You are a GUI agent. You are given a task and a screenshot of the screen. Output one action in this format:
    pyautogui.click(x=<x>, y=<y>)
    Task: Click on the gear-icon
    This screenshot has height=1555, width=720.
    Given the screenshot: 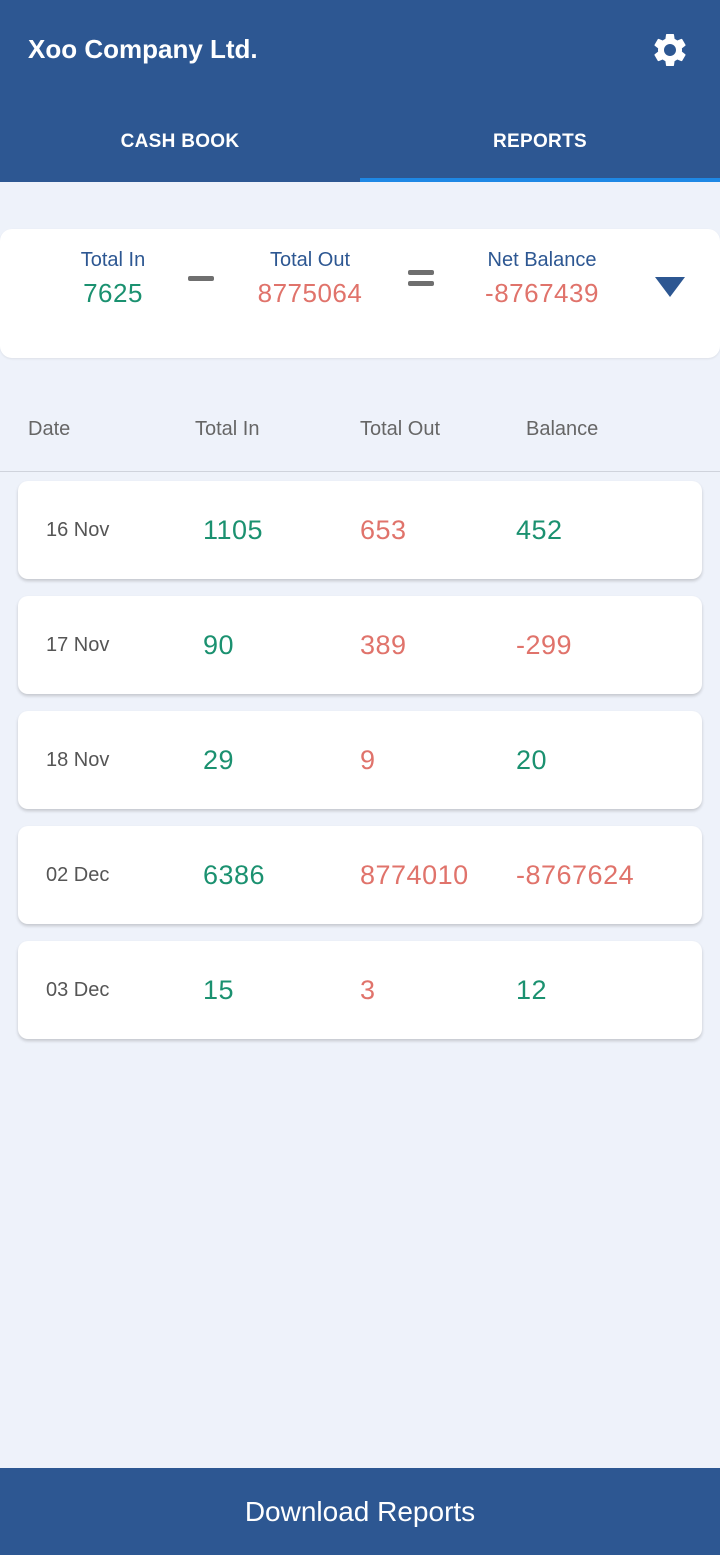 What is the action you would take?
    pyautogui.click(x=670, y=50)
    